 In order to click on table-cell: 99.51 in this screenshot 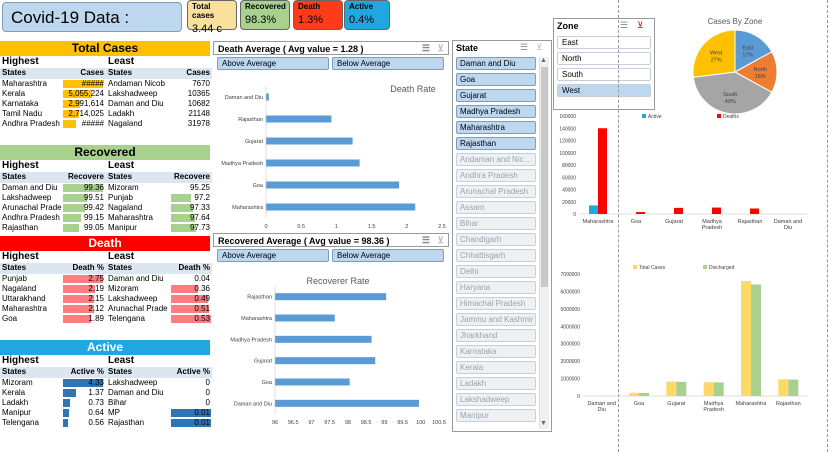, I will do `click(84, 198)`.